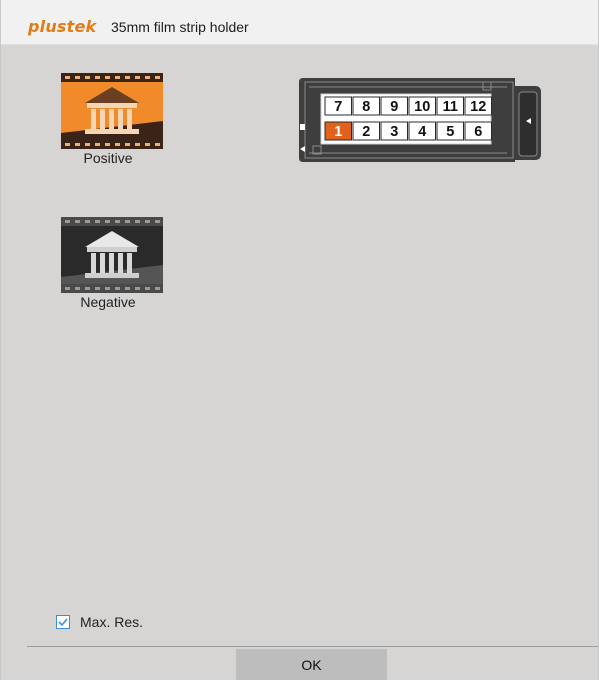 Image resolution: width=599 pixels, height=681 pixels. I want to click on frame-label: 1, so click(338, 132).